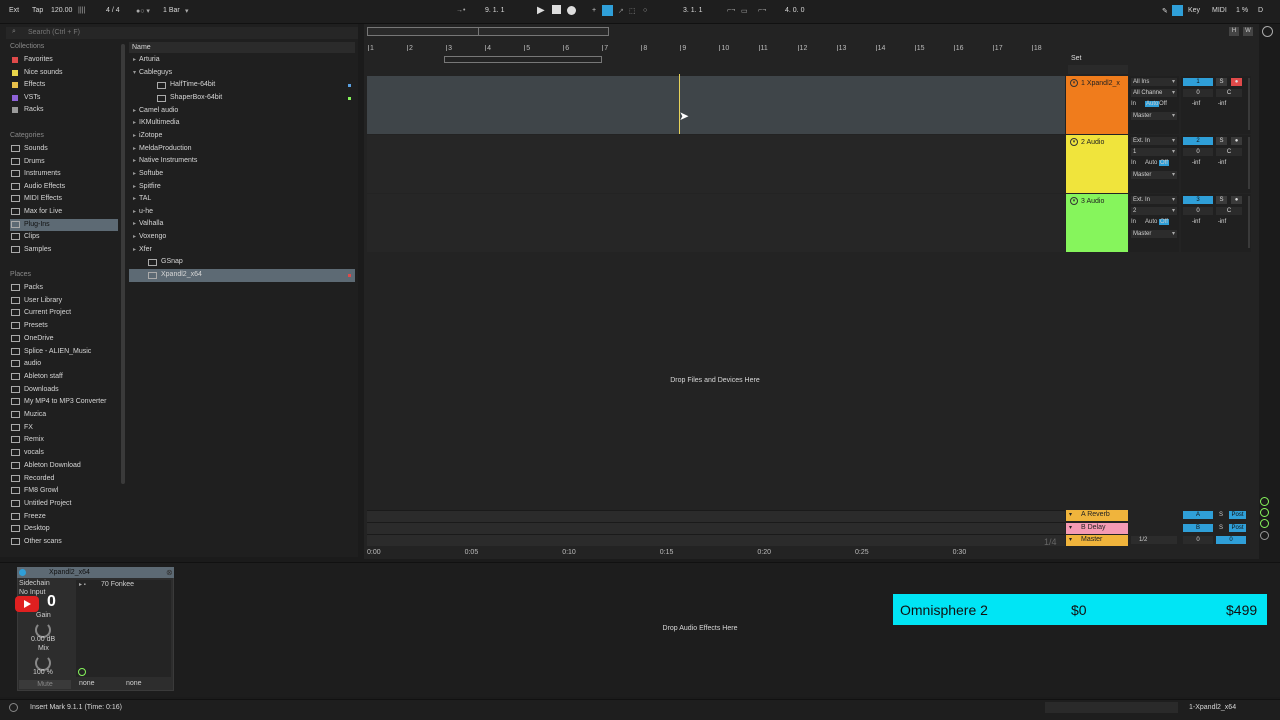  I want to click on return-header: ▾ B Delay, so click(1097, 528).